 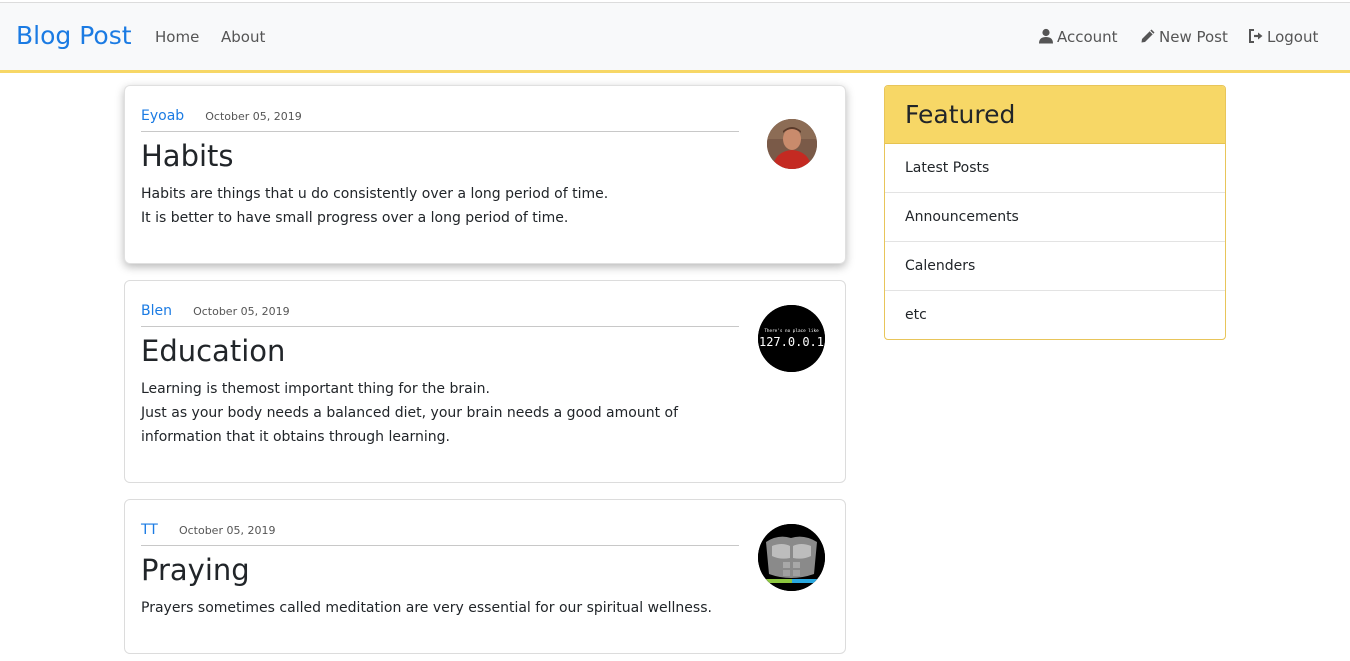 I want to click on post-meta: Blen October 05, 2019, so click(x=215, y=309).